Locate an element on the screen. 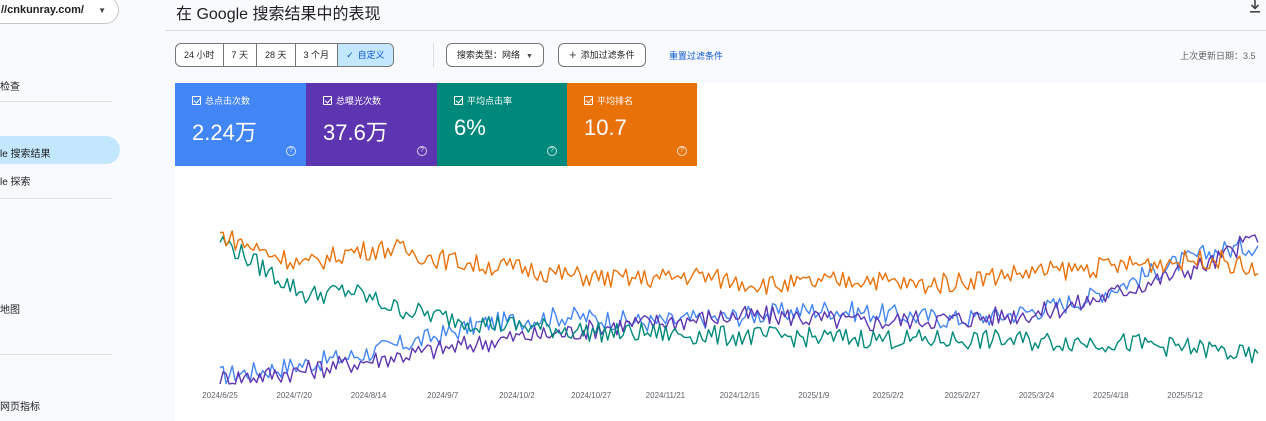  reset-filters-link: 重置过滤条件 is located at coordinates (696, 55).